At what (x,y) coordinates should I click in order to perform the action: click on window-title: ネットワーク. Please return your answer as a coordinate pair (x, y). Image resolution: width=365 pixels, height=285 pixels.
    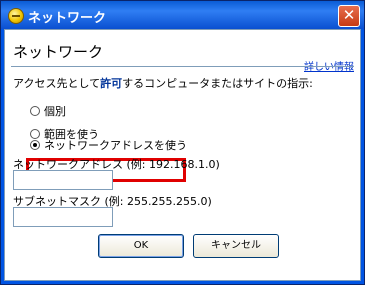
    Looking at the image, I should click on (67, 18).